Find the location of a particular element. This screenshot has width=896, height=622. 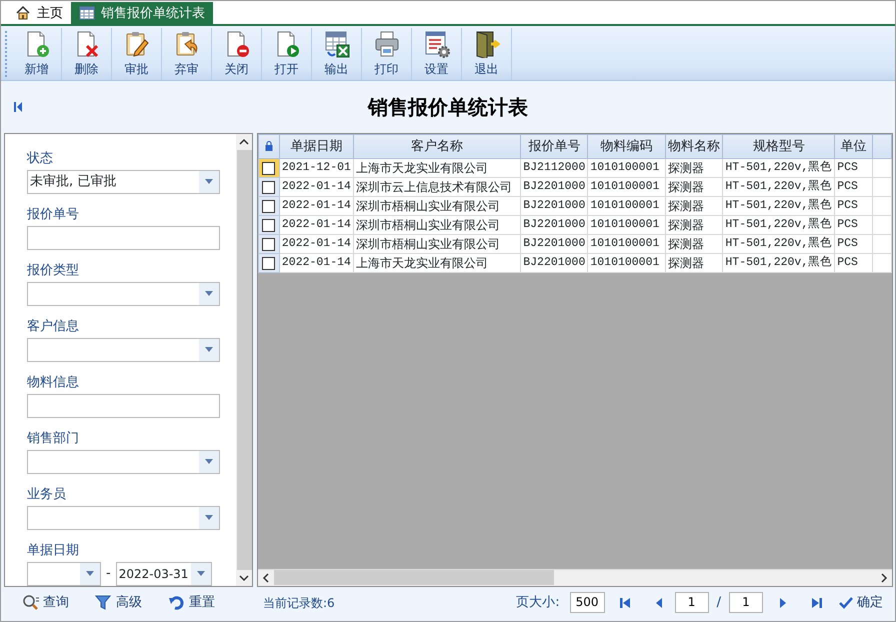

toolbar-button: 输出 is located at coordinates (337, 54).